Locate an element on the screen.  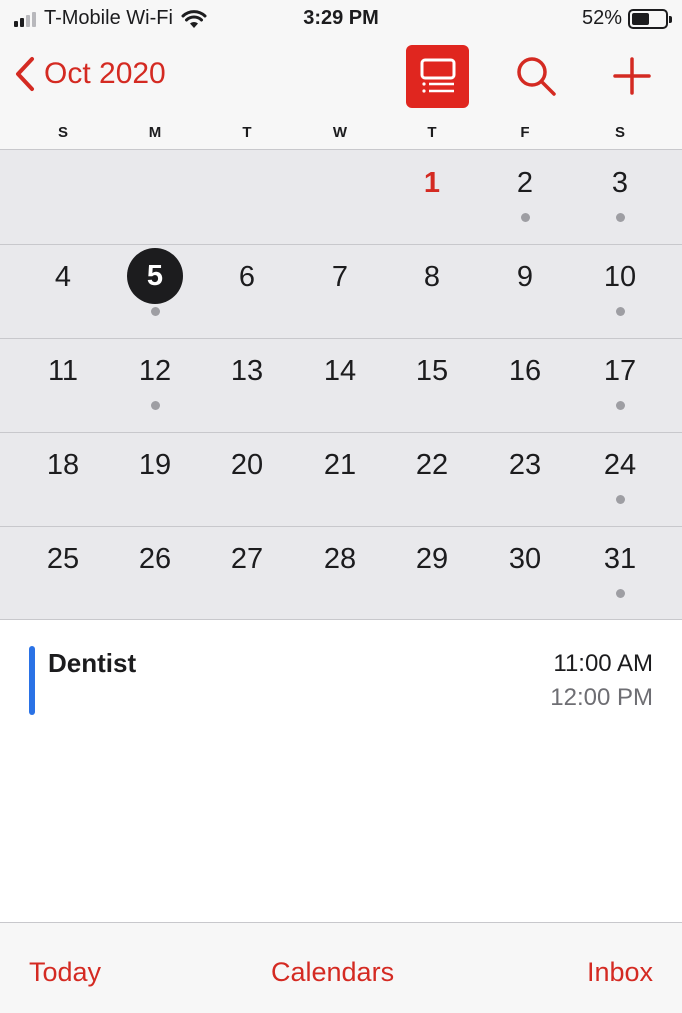
day-number: 20 is located at coordinates (247, 465).